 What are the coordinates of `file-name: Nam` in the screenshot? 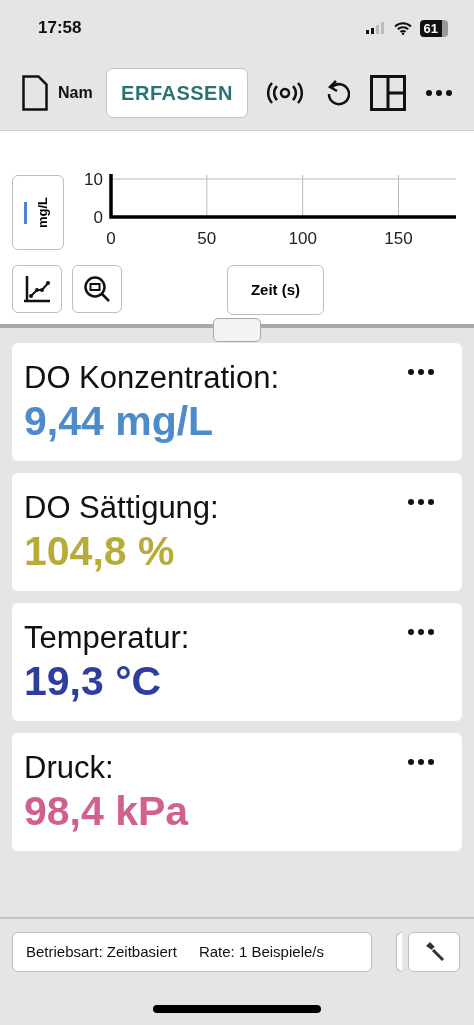 It's located at (75, 93).